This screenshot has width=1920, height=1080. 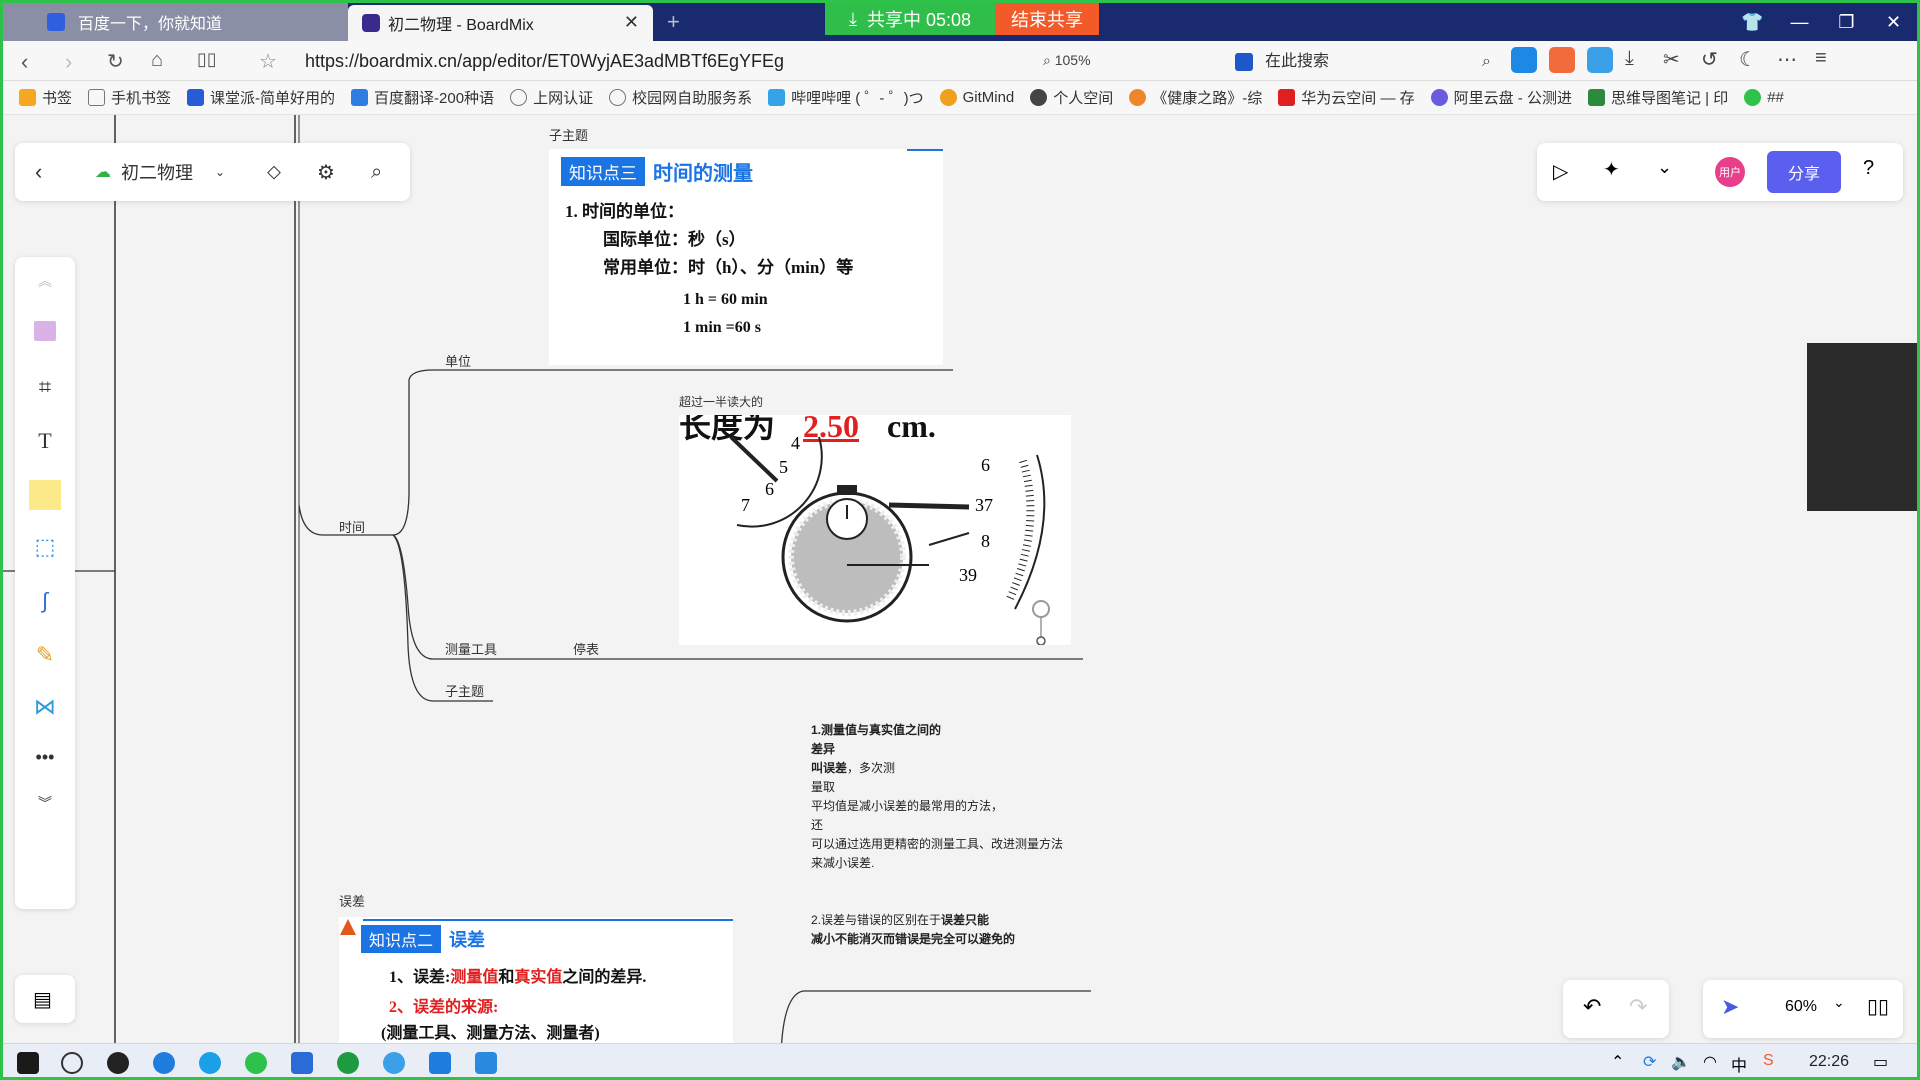 What do you see at coordinates (118, 1063) in the screenshot?
I see `qq-icon` at bounding box center [118, 1063].